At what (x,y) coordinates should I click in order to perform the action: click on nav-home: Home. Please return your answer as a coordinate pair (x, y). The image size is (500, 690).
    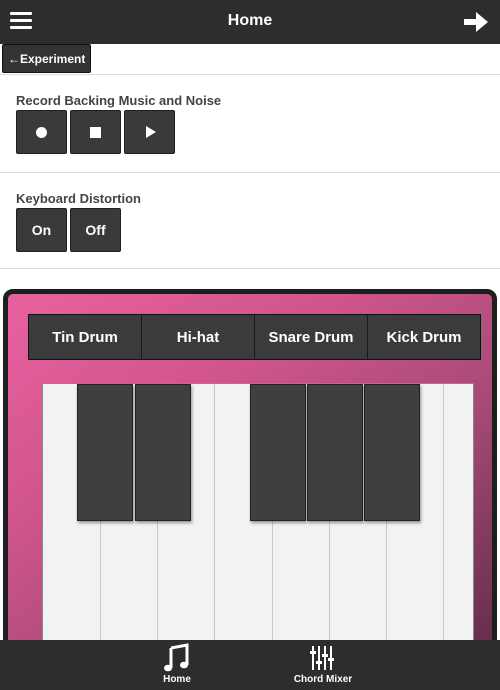
    Looking at the image, I should click on (177, 665).